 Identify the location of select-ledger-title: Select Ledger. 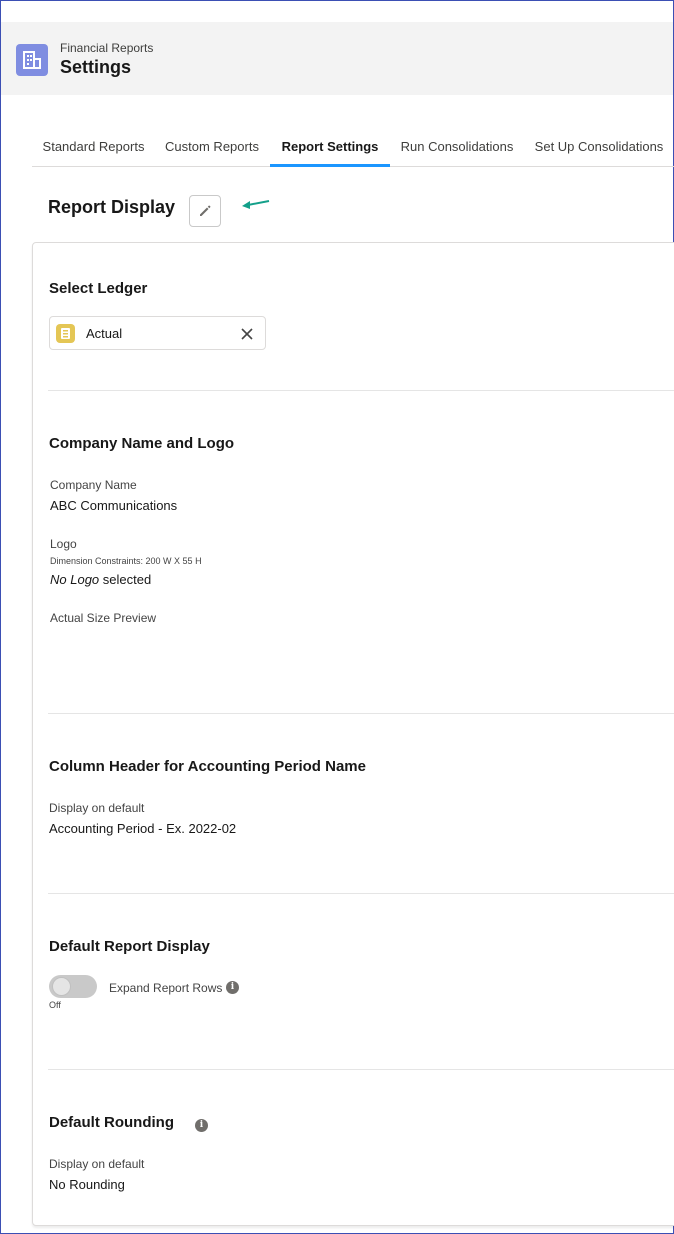
(98, 288).